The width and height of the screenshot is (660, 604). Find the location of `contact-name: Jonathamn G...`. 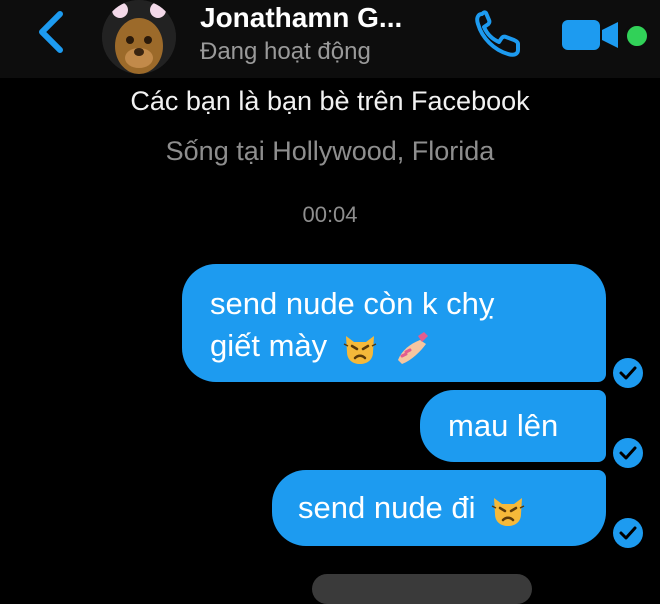

contact-name: Jonathamn G... is located at coordinates (301, 18).